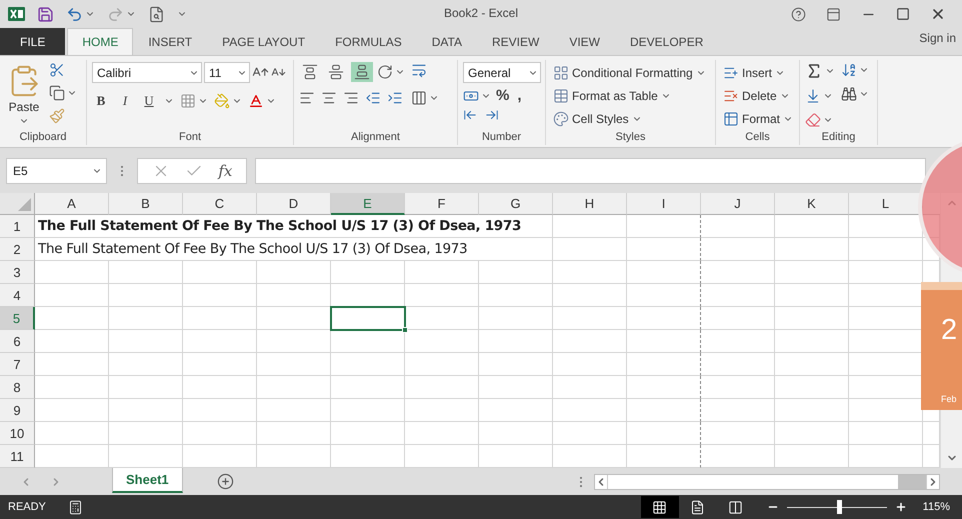 The height and width of the screenshot is (519, 962). I want to click on number-format-field: General, so click(502, 72).